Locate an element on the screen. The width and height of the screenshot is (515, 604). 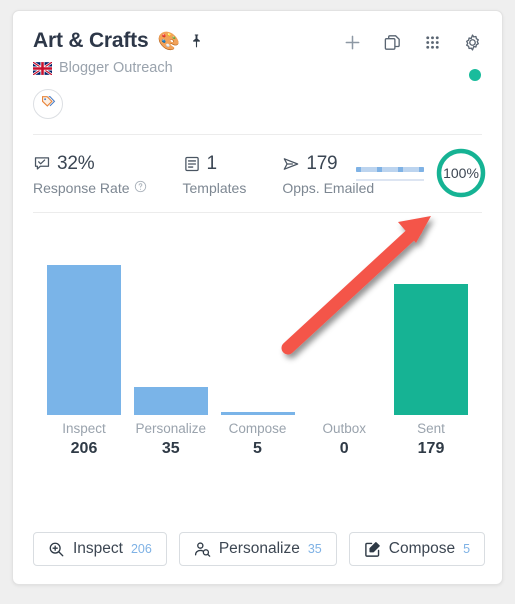
sparkline-bar is located at coordinates (390, 169).